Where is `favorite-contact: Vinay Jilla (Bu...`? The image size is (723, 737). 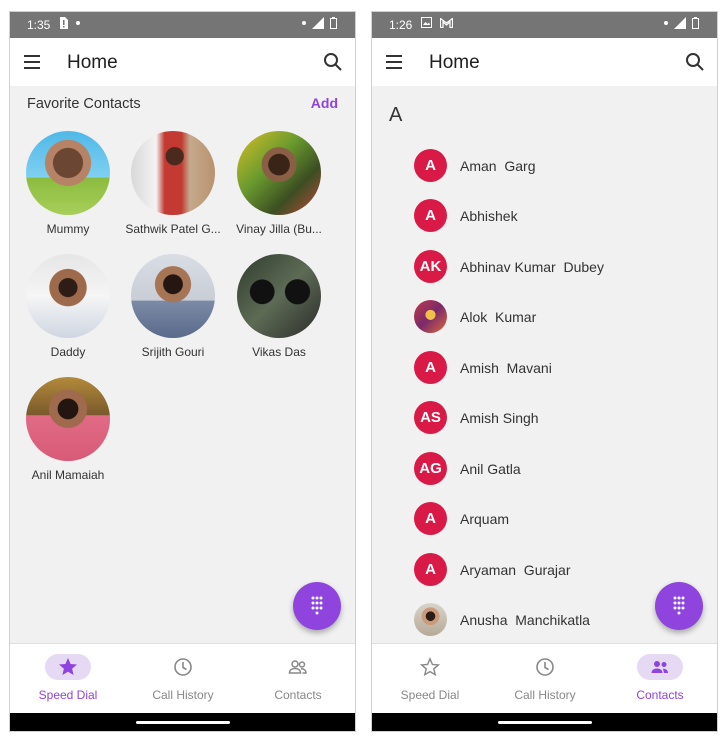 favorite-contact: Vinay Jilla (Bu... is located at coordinates (279, 183).